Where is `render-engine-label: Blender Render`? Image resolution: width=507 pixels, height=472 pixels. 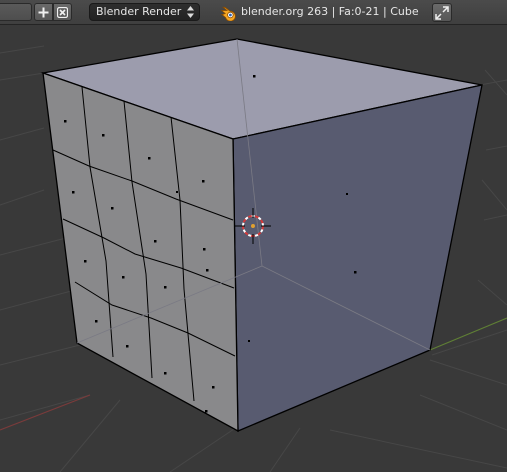 render-engine-label: Blender Render is located at coordinates (139, 11).